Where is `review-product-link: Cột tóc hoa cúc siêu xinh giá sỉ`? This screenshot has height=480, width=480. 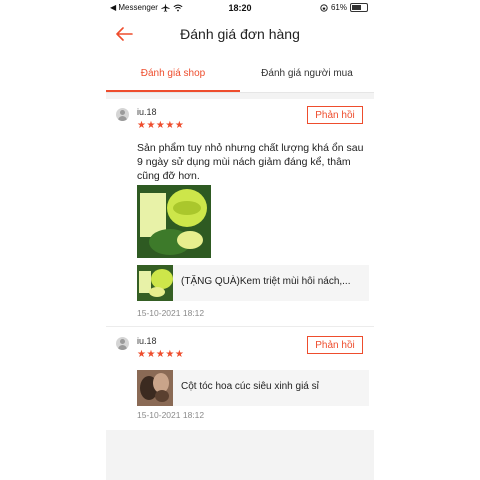
review-product-link: Cột tóc hoa cúc siêu xinh giá sỉ is located at coordinates (253, 388).